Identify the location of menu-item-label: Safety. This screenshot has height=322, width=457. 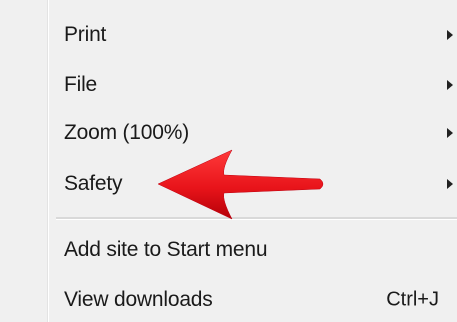
(93, 183).